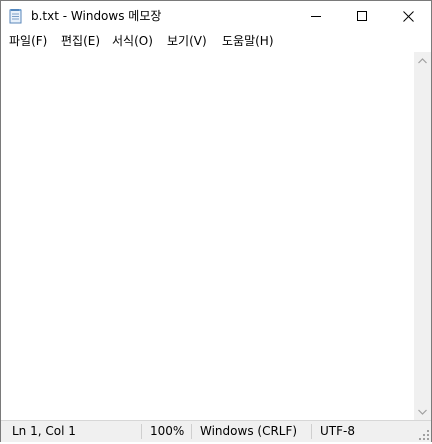 This screenshot has height=444, width=432. What do you see at coordinates (216, 41) in the screenshot?
I see `menu-bar: 파일(F) 편집(E) 서식(O) 보기(V) 도움말(H)` at bounding box center [216, 41].